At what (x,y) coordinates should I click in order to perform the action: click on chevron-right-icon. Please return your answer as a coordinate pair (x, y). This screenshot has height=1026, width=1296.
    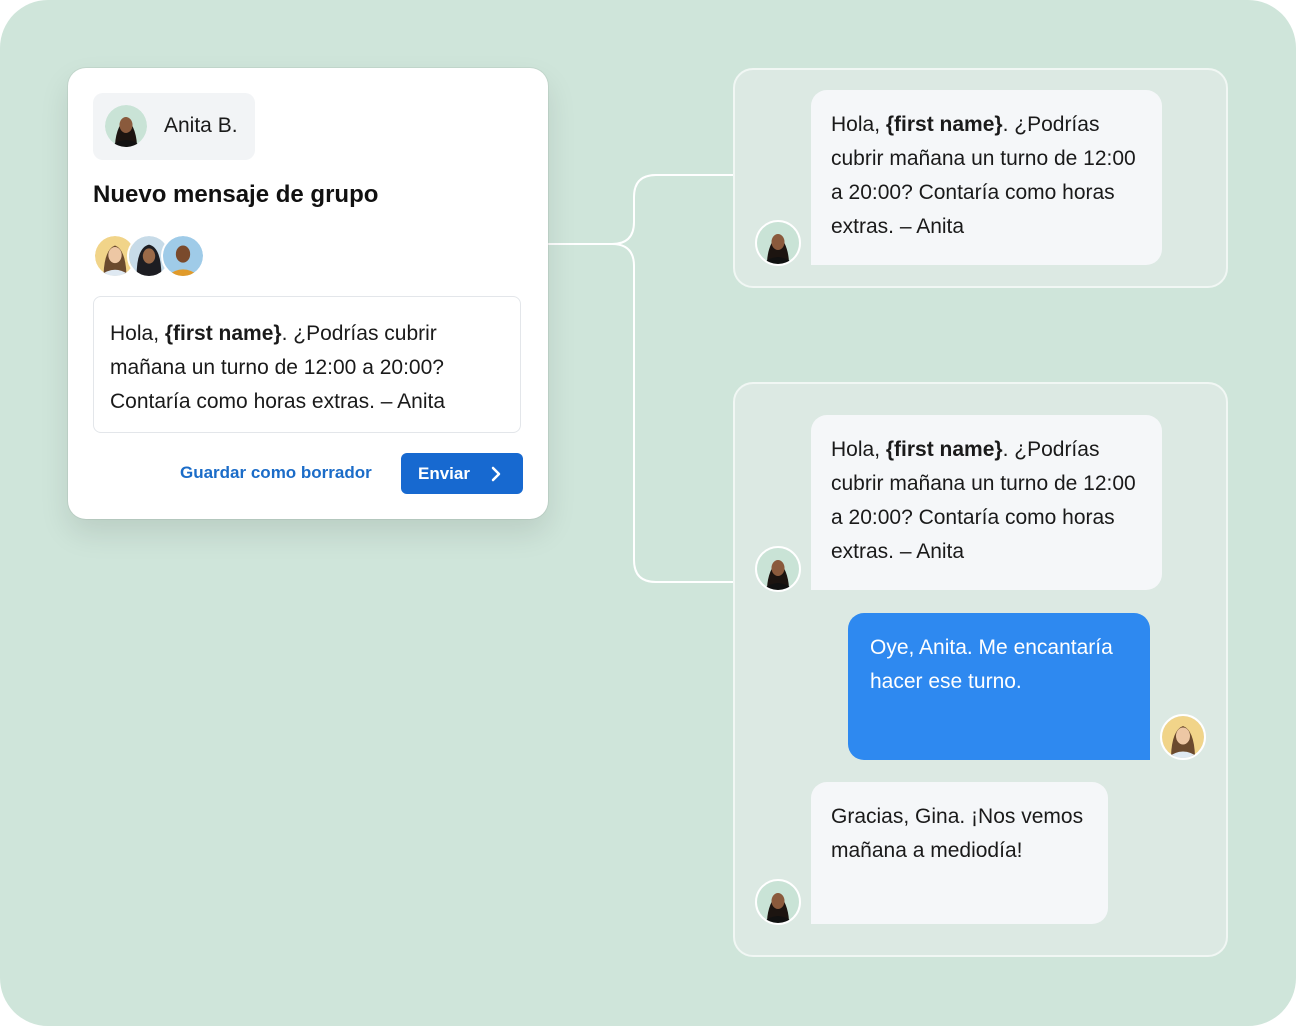
    Looking at the image, I should click on (496, 474).